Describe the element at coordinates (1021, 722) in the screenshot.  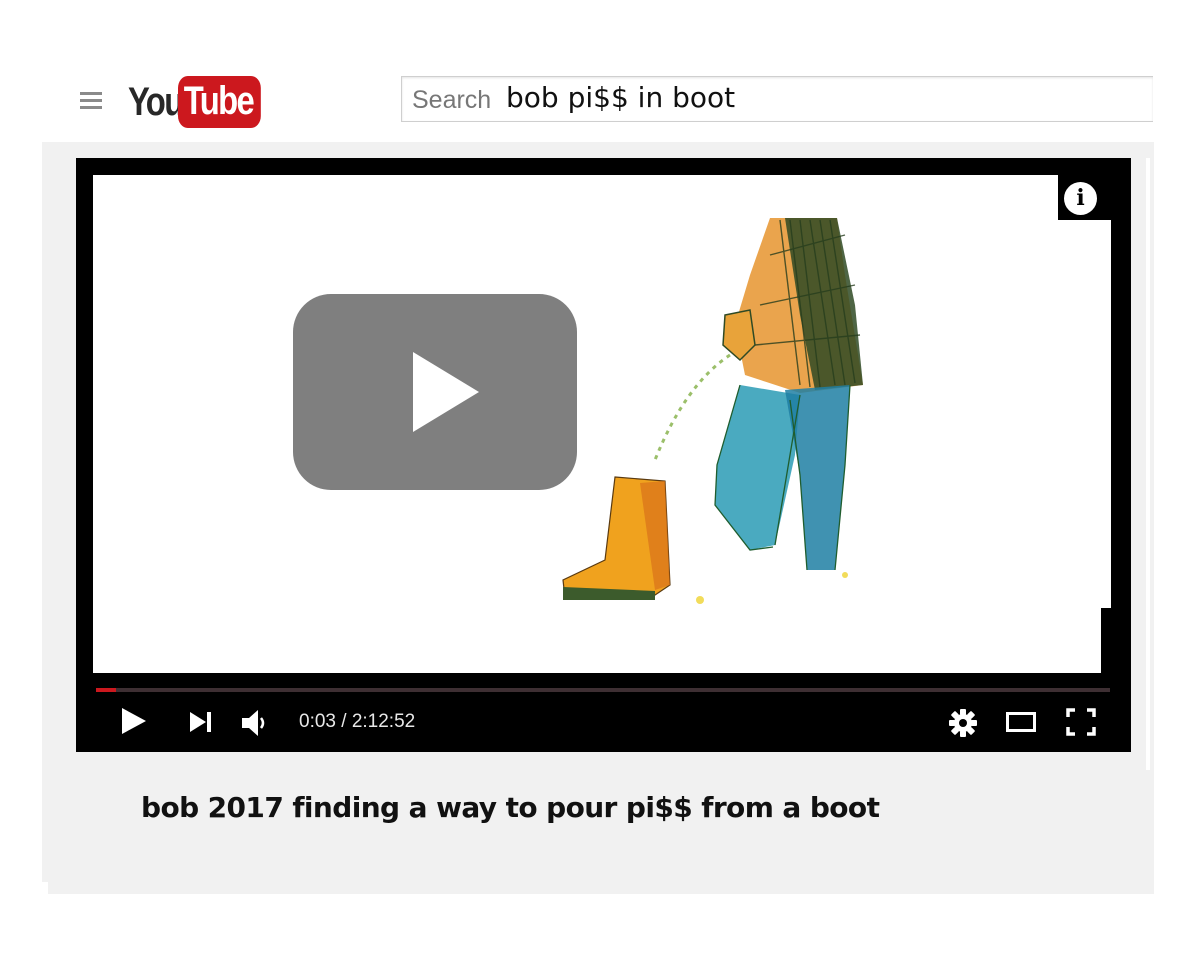
I see `theater-mode-icon` at that location.